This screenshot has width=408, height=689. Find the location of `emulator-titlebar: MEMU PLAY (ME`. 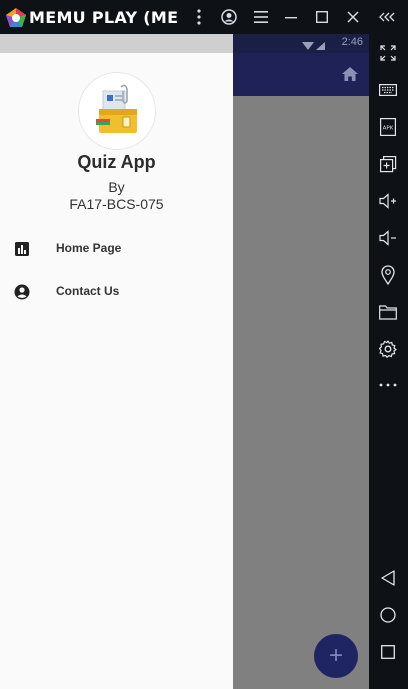

emulator-titlebar: MEMU PLAY (ME is located at coordinates (204, 17).